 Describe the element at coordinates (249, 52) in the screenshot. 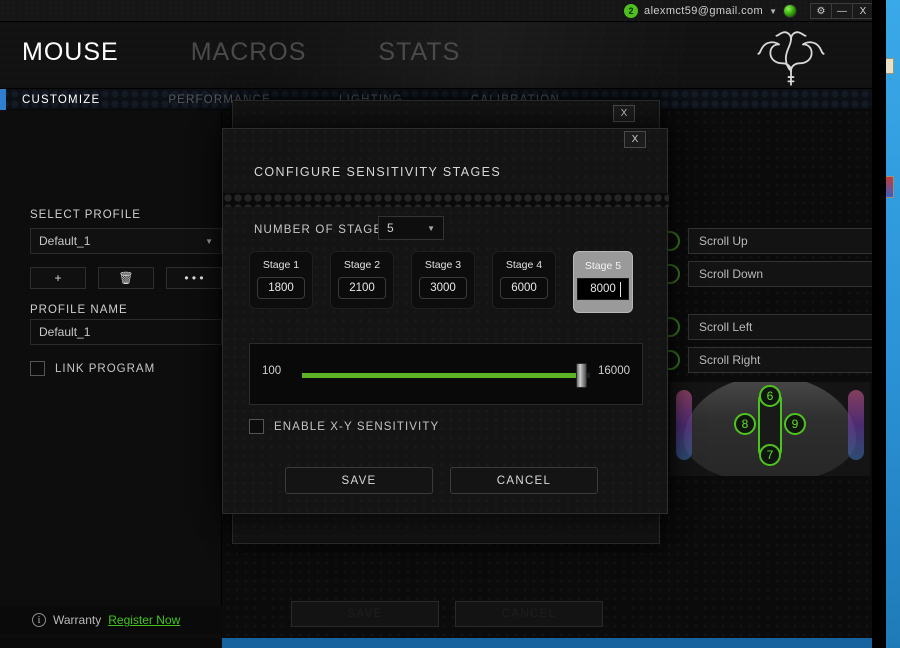

I see `nav-item-macros: MACROS` at that location.